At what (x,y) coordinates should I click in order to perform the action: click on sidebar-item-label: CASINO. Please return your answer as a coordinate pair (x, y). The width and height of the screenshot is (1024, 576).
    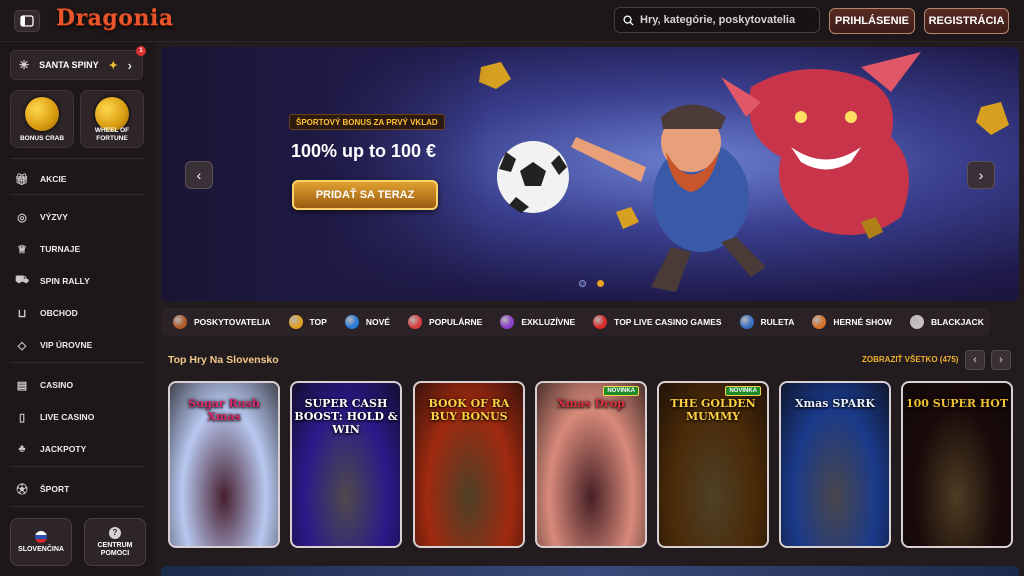
    Looking at the image, I should click on (57, 385).